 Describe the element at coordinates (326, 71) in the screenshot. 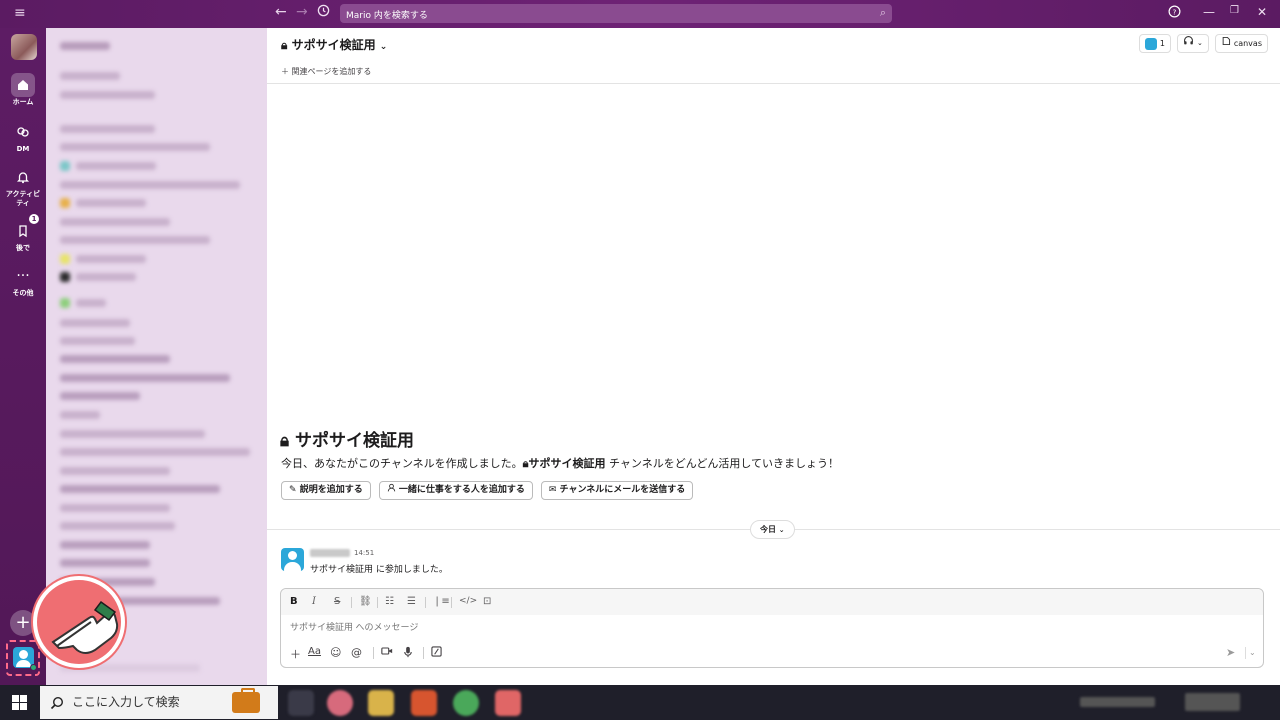

I see `add-bookmark-button: ＋ 関連ページを追加する` at that location.